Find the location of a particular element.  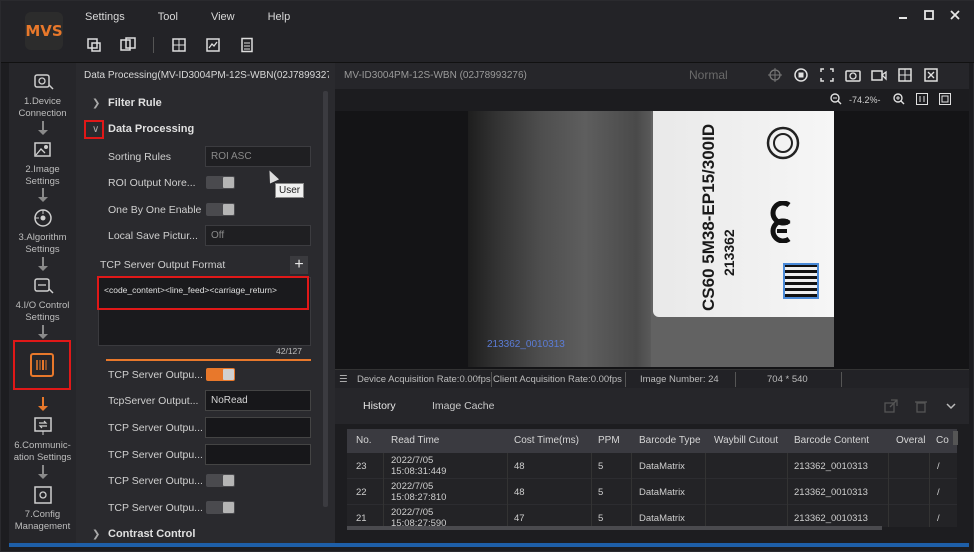

cell-cost: 47 is located at coordinates (519, 518).